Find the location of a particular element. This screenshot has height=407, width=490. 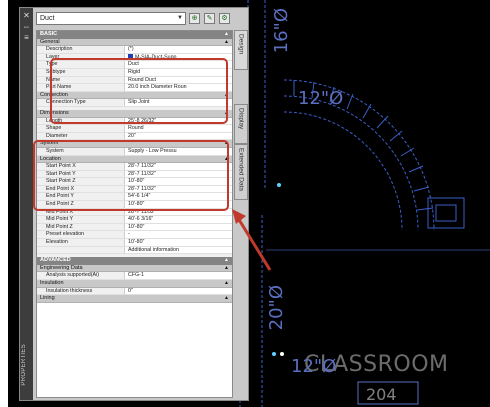

palette-titlebar: ✕ ⇔ ≡ PROPERTIES is located at coordinates (26, 204).